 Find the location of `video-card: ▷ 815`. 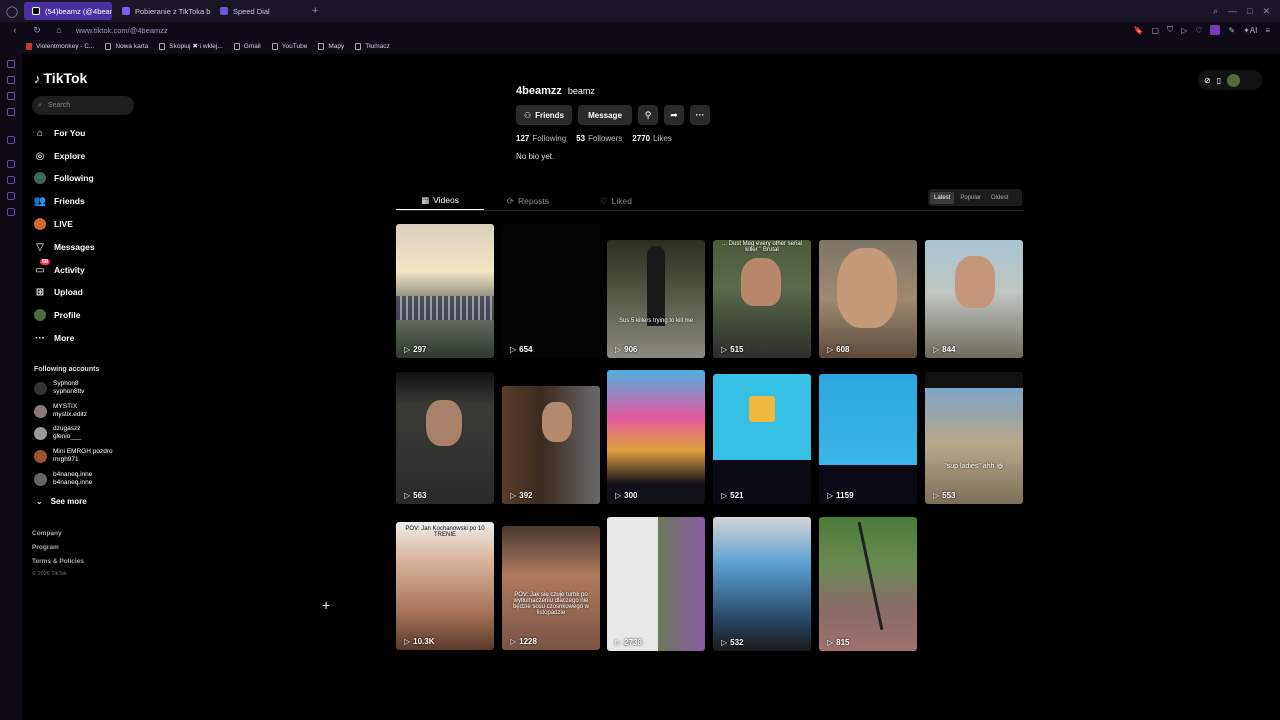

video-card: ▷ 815 is located at coordinates (868, 584).